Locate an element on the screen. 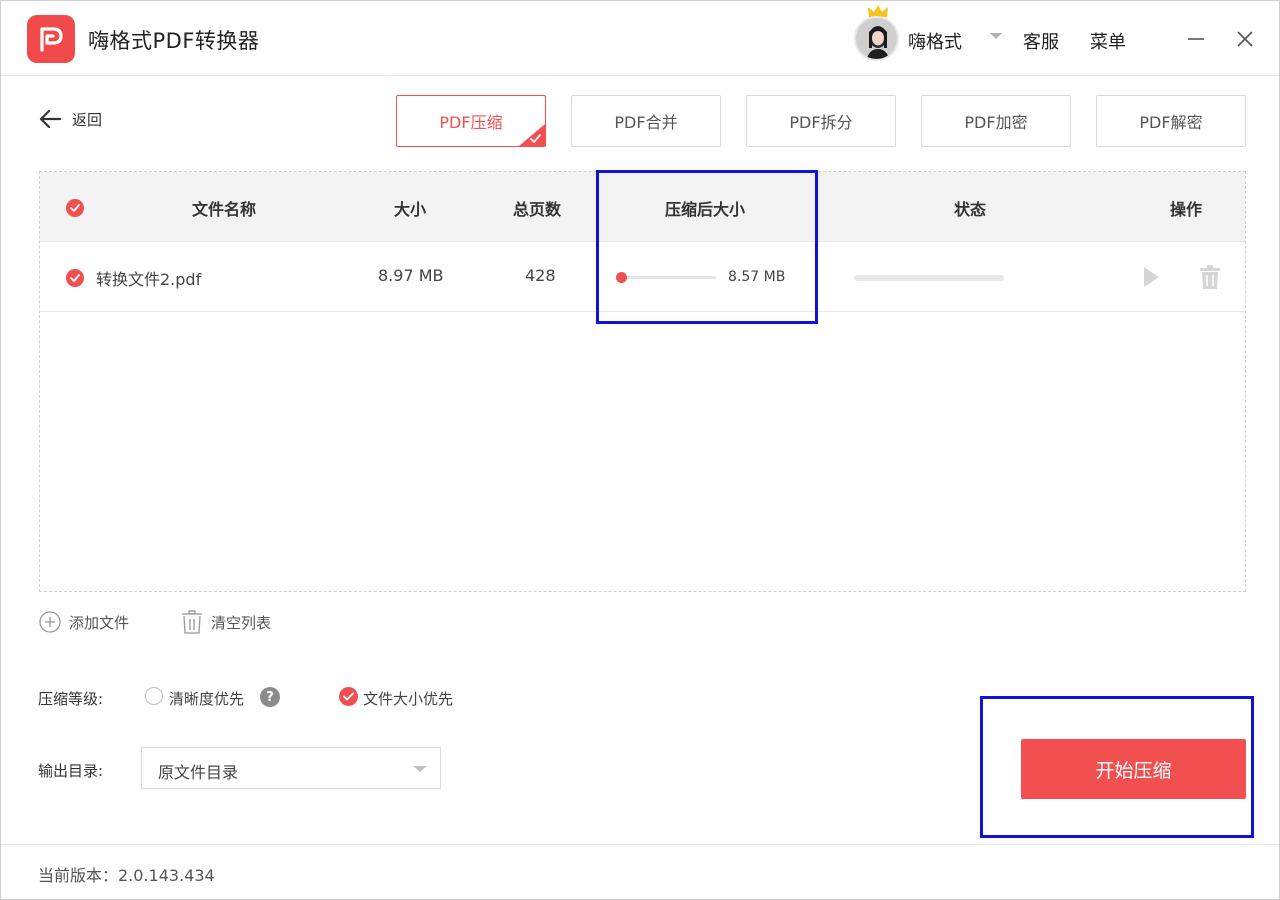 This screenshot has width=1280, height=900. output-dir-value: 原文件目录 is located at coordinates (198, 772).